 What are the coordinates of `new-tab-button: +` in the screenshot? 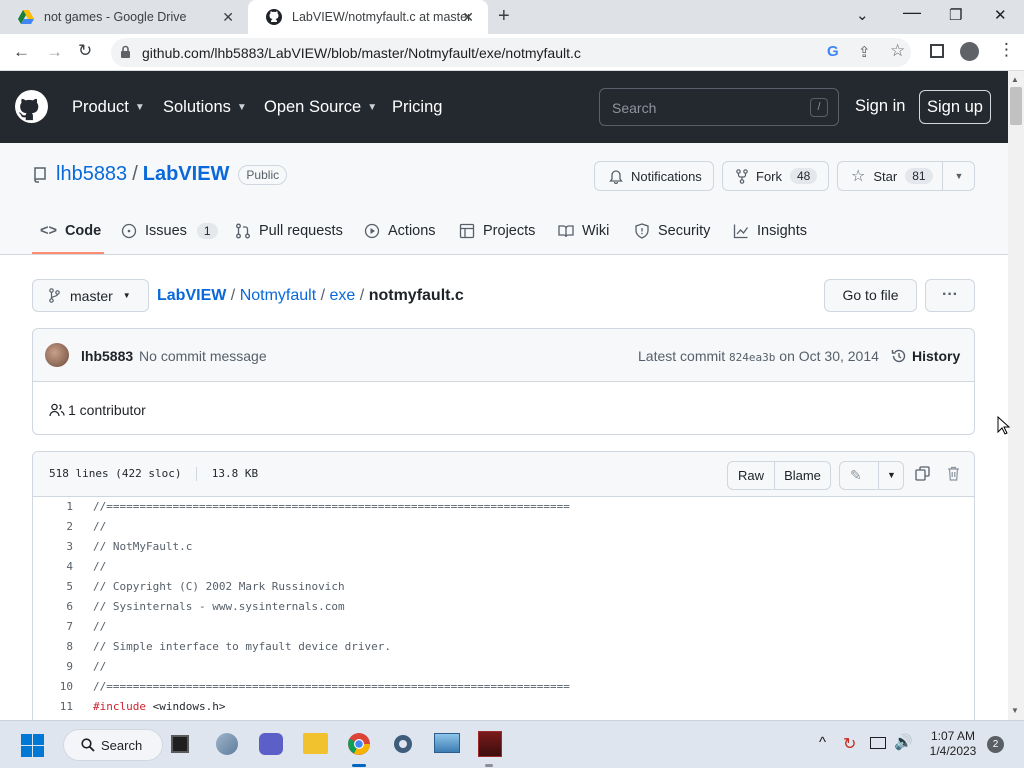 It's located at (504, 16).